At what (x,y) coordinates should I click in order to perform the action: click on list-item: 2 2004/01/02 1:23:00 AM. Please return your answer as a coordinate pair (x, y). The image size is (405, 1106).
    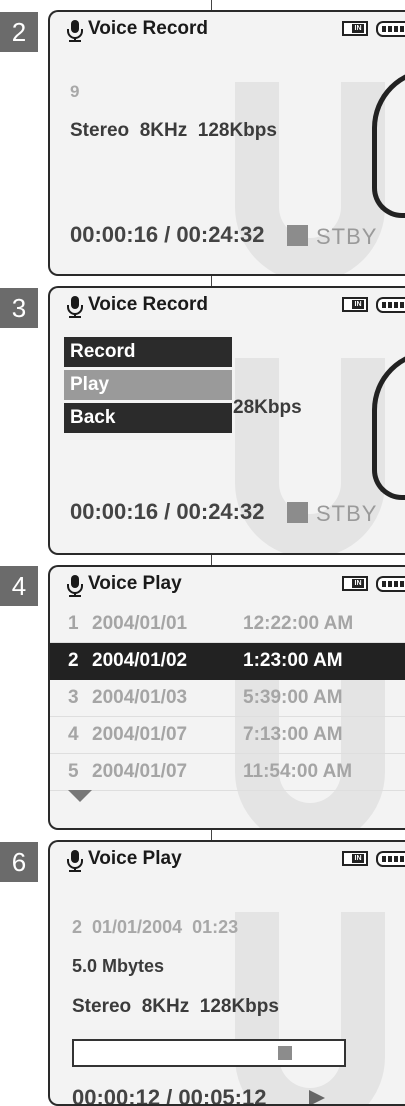
    Looking at the image, I should click on (227, 661).